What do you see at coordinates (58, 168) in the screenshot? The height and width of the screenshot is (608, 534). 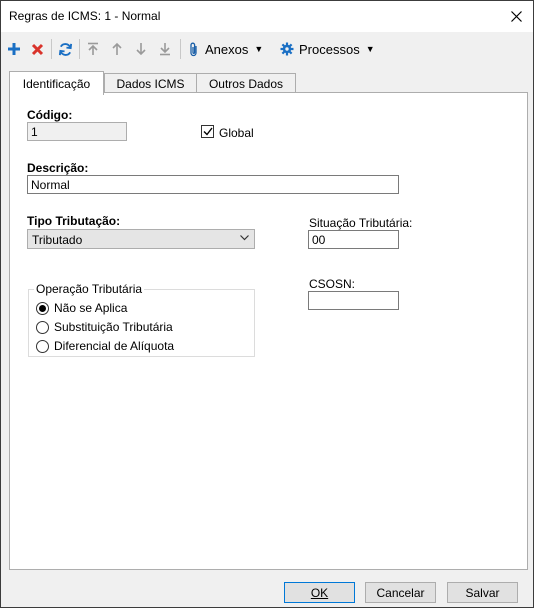 I see `descricao-label: Descrição:` at bounding box center [58, 168].